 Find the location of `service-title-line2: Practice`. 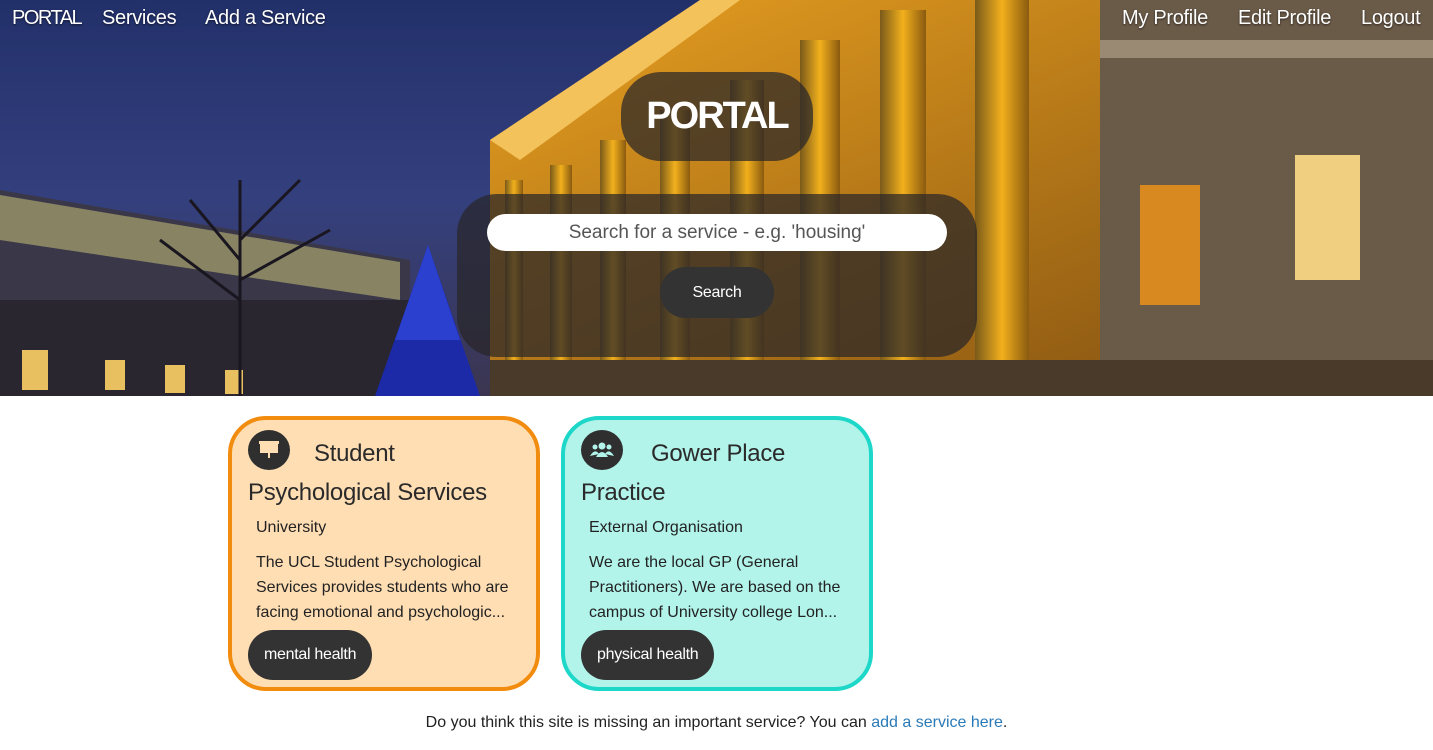

service-title-line2: Practice is located at coordinates (623, 492).